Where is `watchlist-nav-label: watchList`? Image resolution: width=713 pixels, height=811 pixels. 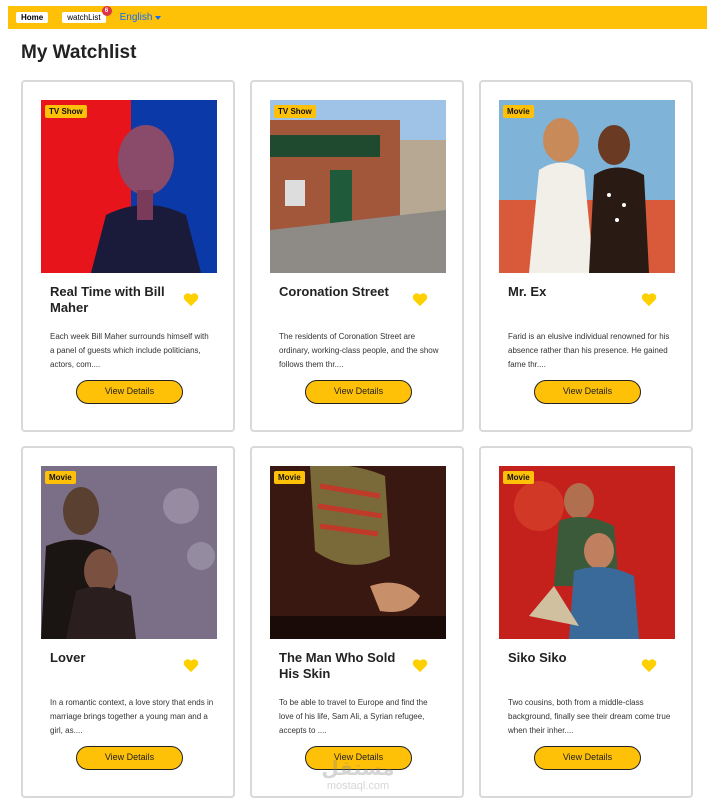
watchlist-nav-label: watchList is located at coordinates (84, 17).